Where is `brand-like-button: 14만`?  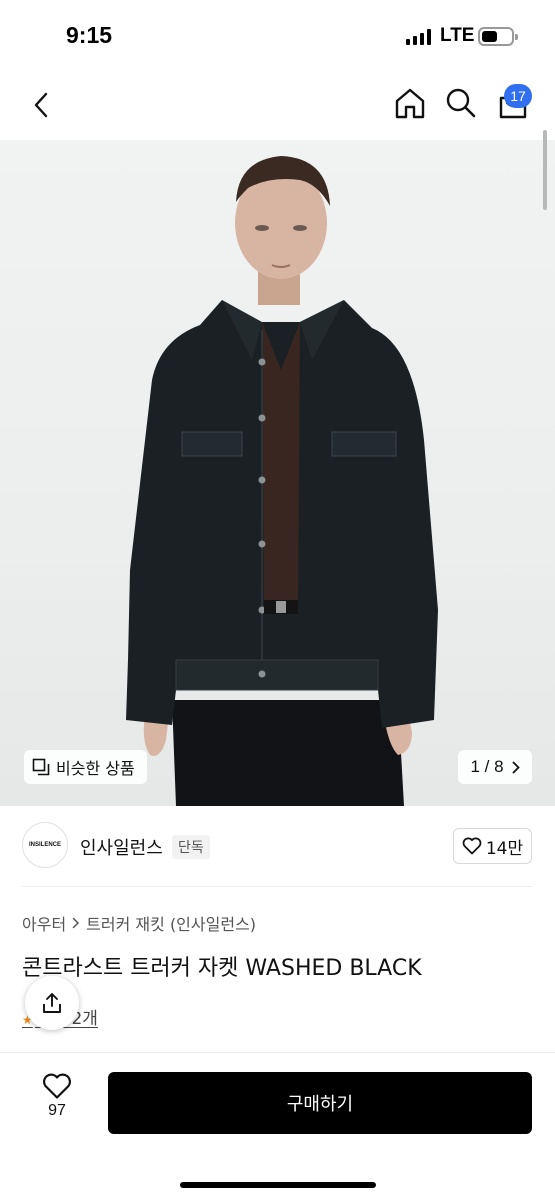 brand-like-button: 14만 is located at coordinates (492, 846).